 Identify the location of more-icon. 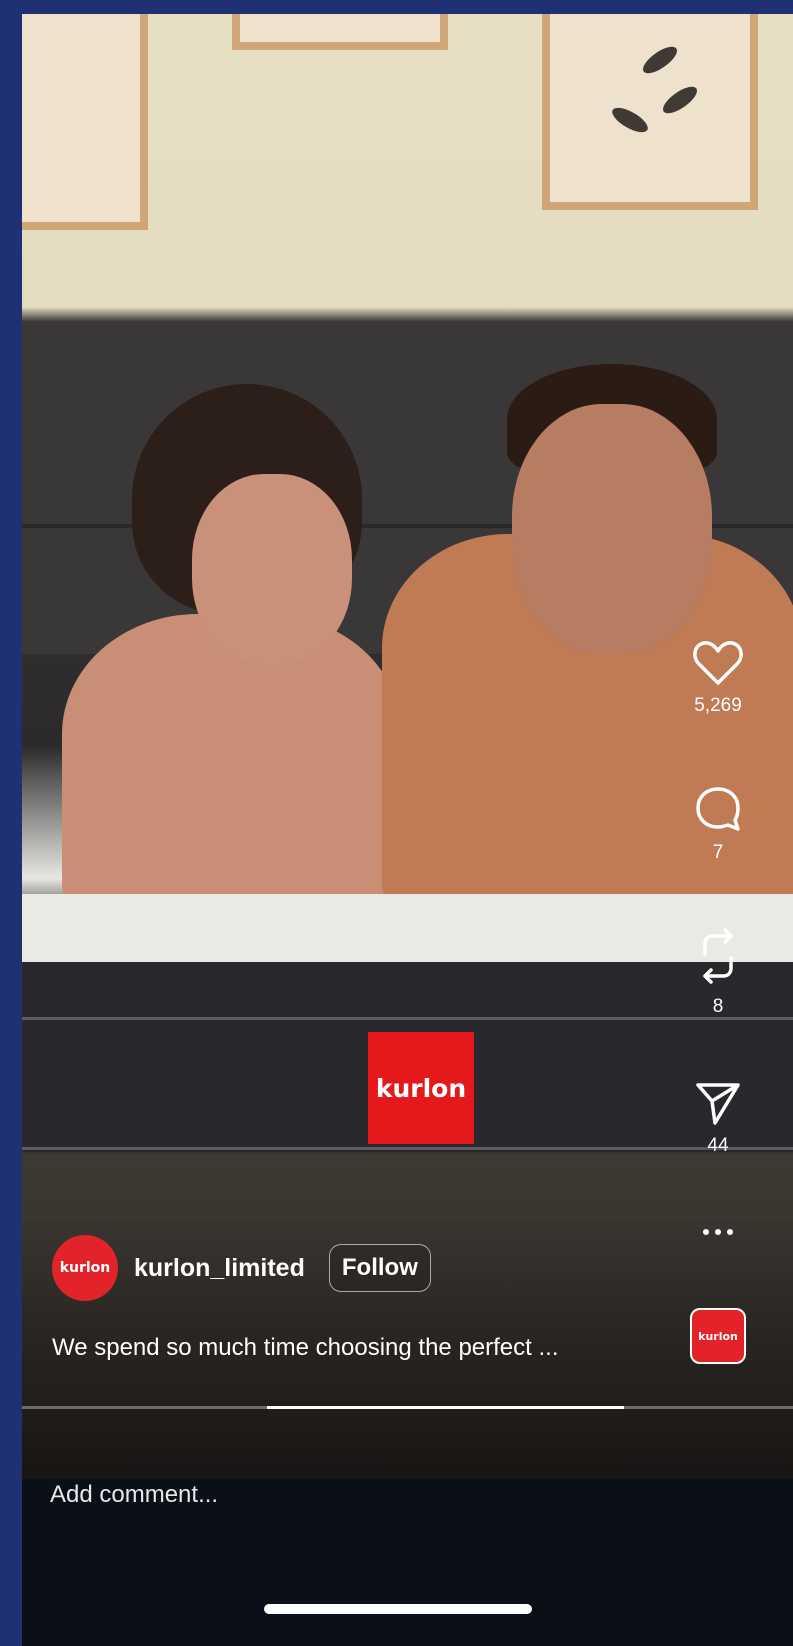
(718, 1232).